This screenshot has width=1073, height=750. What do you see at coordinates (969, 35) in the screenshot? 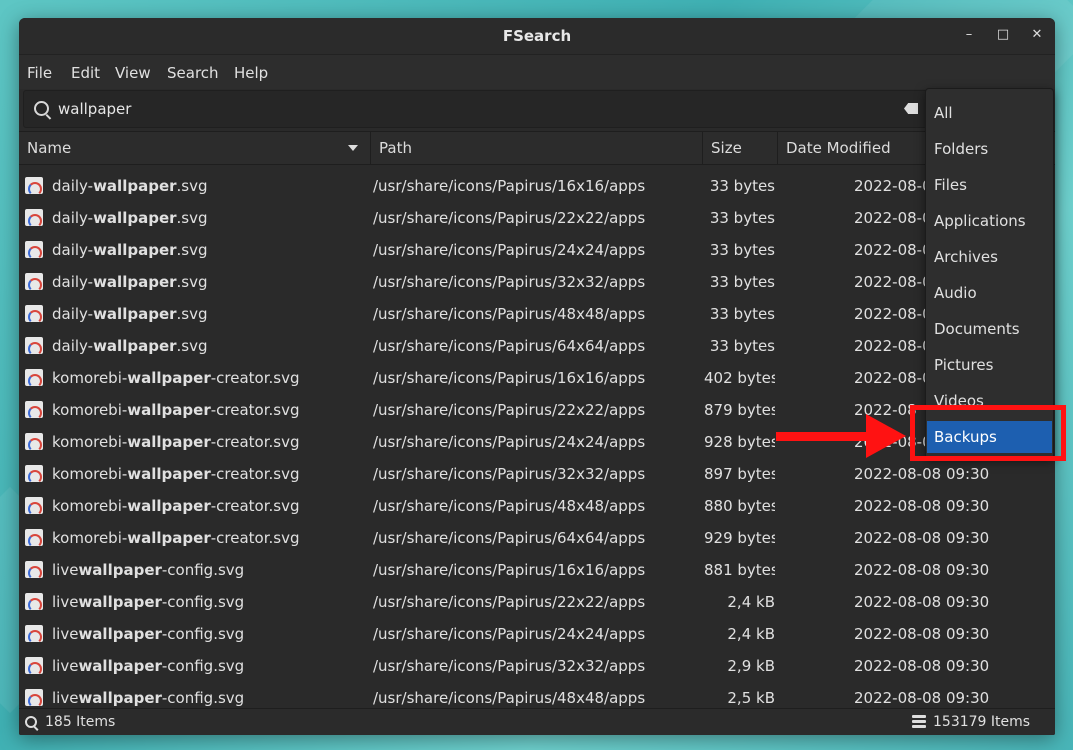
I see `minimize-icon: –` at bounding box center [969, 35].